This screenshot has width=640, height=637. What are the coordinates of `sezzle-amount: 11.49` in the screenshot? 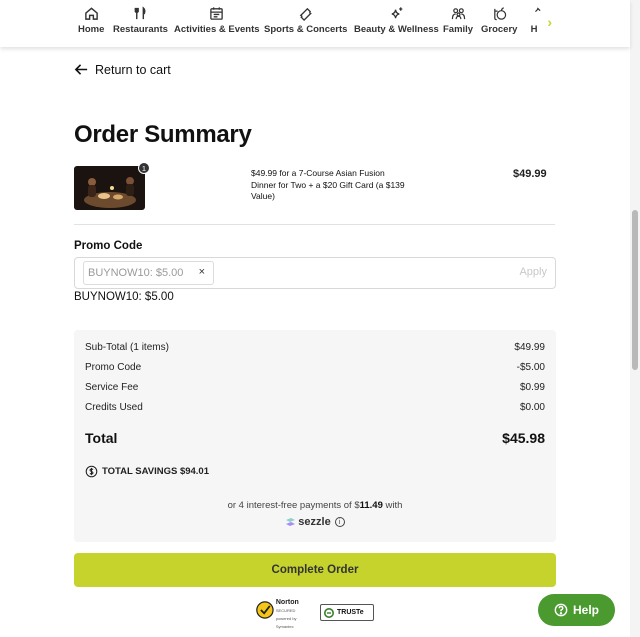 It's located at (371, 505).